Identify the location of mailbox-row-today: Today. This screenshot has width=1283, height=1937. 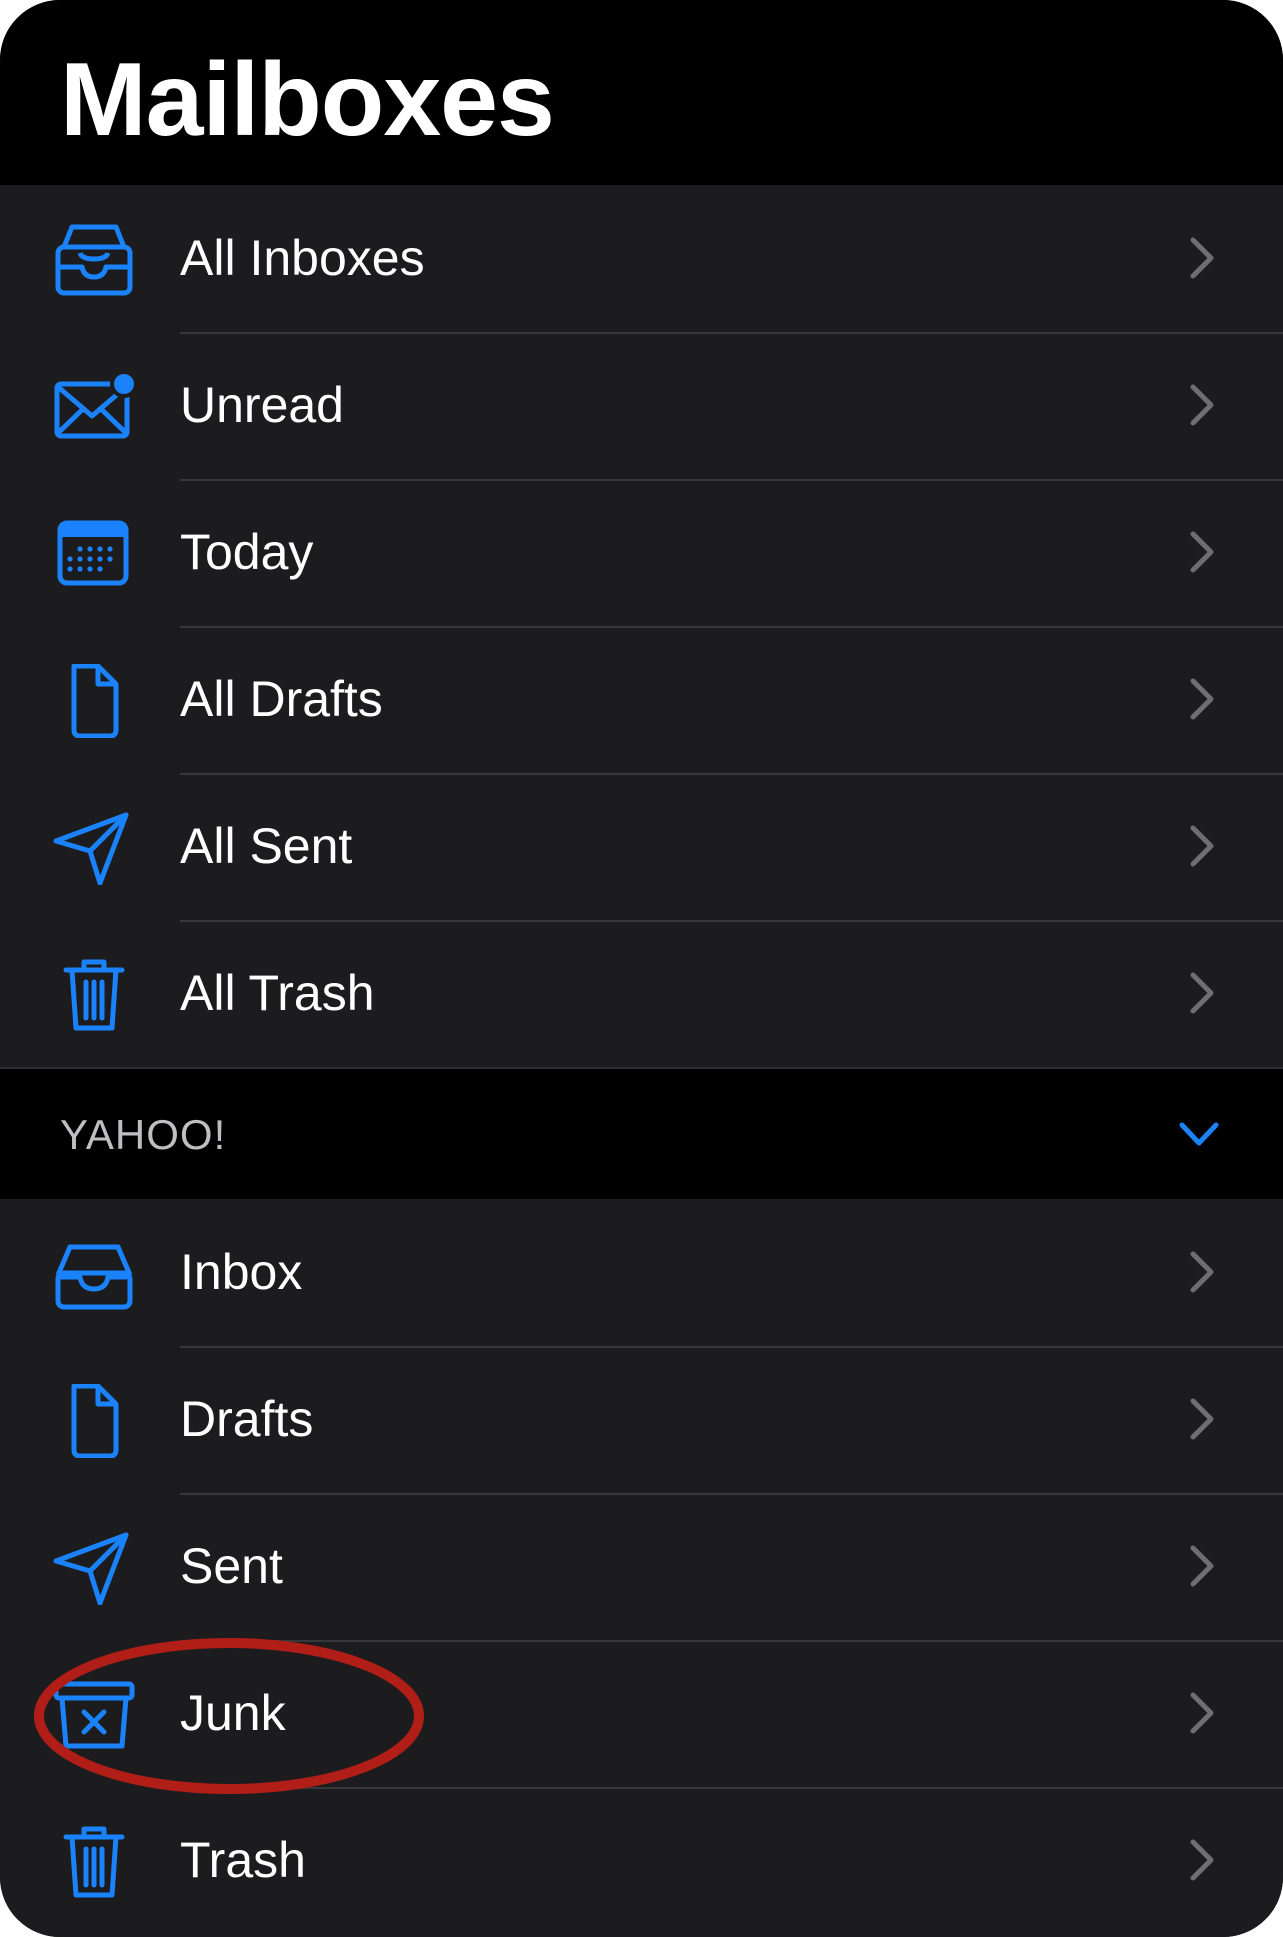
(641, 552).